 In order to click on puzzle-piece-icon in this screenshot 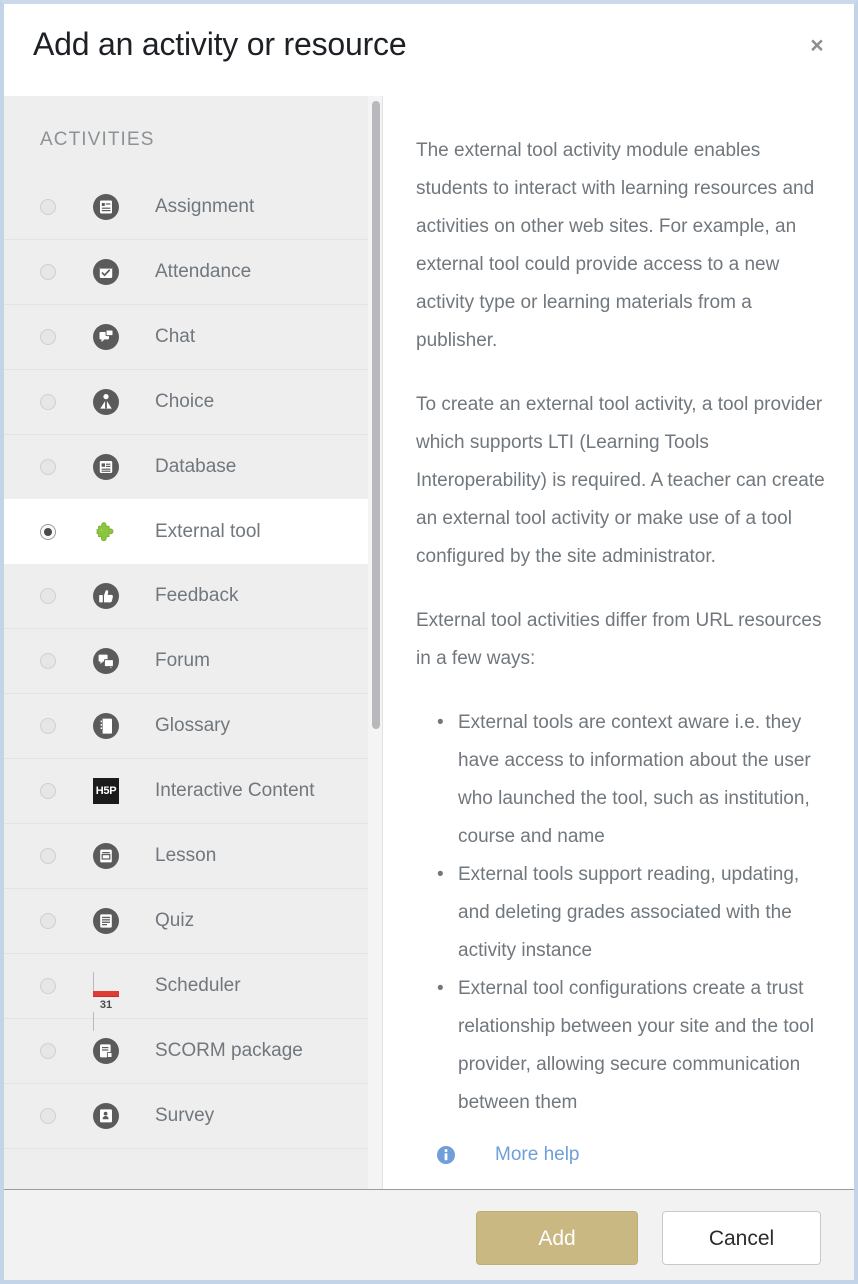, I will do `click(106, 532)`.